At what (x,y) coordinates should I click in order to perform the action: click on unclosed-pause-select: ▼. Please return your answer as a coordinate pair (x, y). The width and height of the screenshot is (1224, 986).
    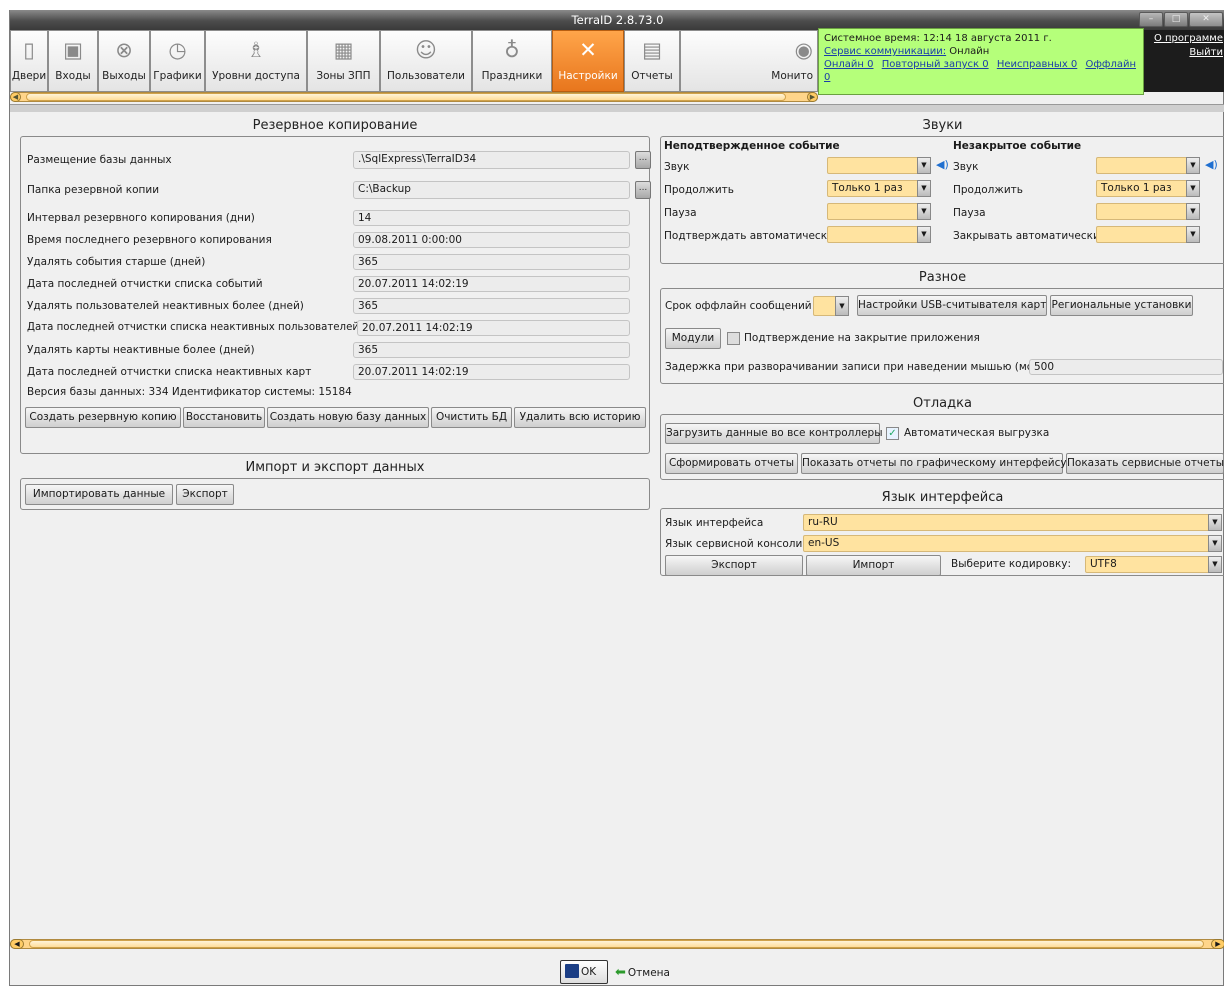
    Looking at the image, I should click on (1148, 211).